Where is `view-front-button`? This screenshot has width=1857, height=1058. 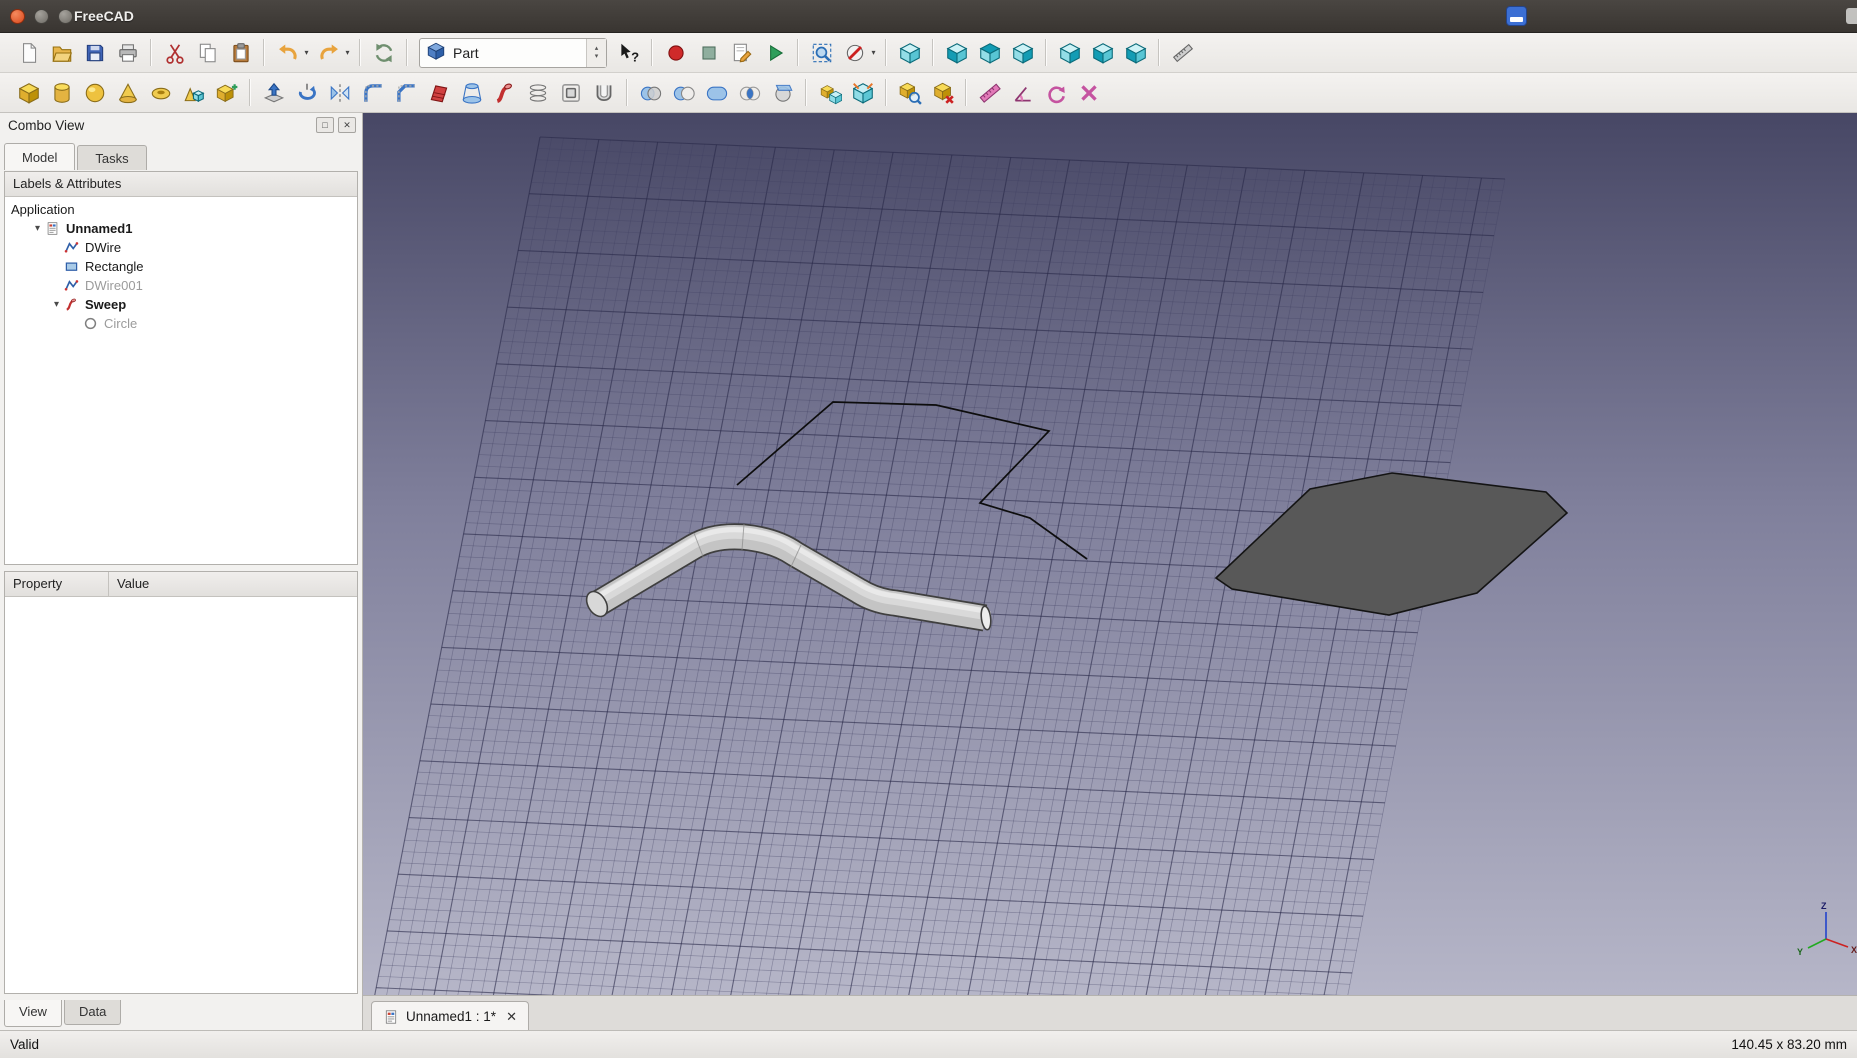 view-front-button is located at coordinates (956, 52).